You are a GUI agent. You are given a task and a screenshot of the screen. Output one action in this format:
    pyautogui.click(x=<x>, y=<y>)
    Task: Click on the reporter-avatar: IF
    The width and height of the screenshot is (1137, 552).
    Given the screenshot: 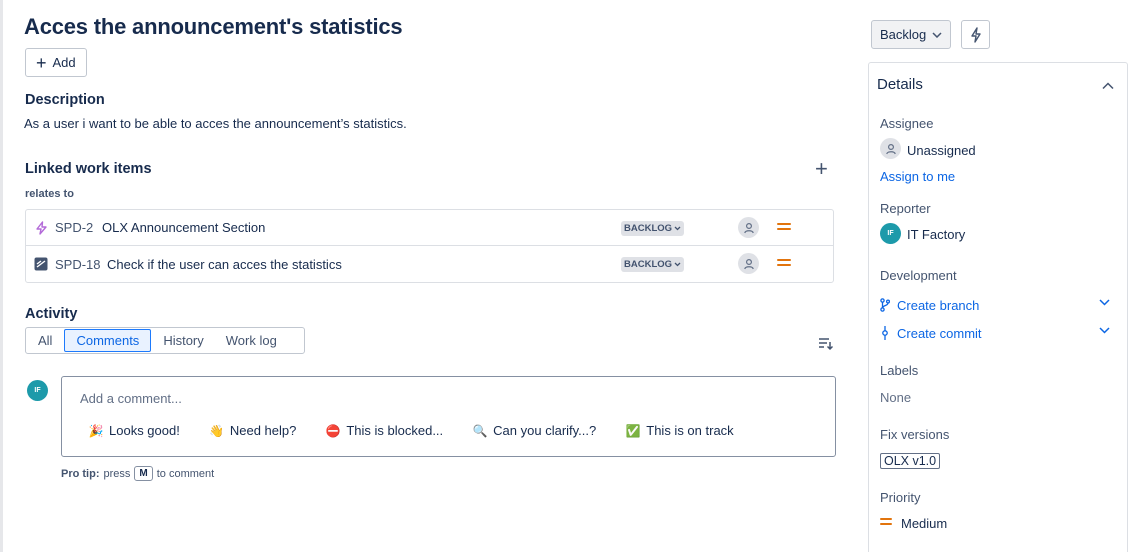 What is the action you would take?
    pyautogui.click(x=890, y=233)
    